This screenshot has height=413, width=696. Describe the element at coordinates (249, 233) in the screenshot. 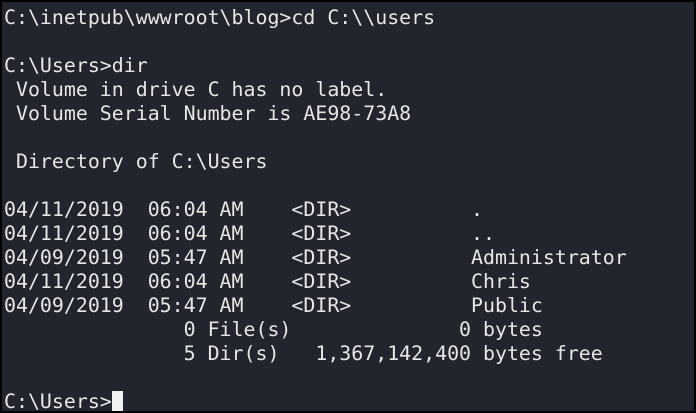

I see `terminal-line: 04/11/2019 06:04 AM <DIR> ..` at that location.